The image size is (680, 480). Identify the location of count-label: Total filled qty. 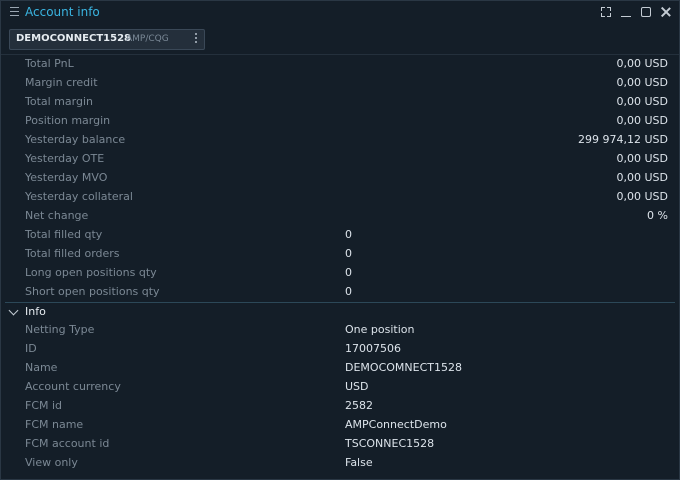
(64, 234).